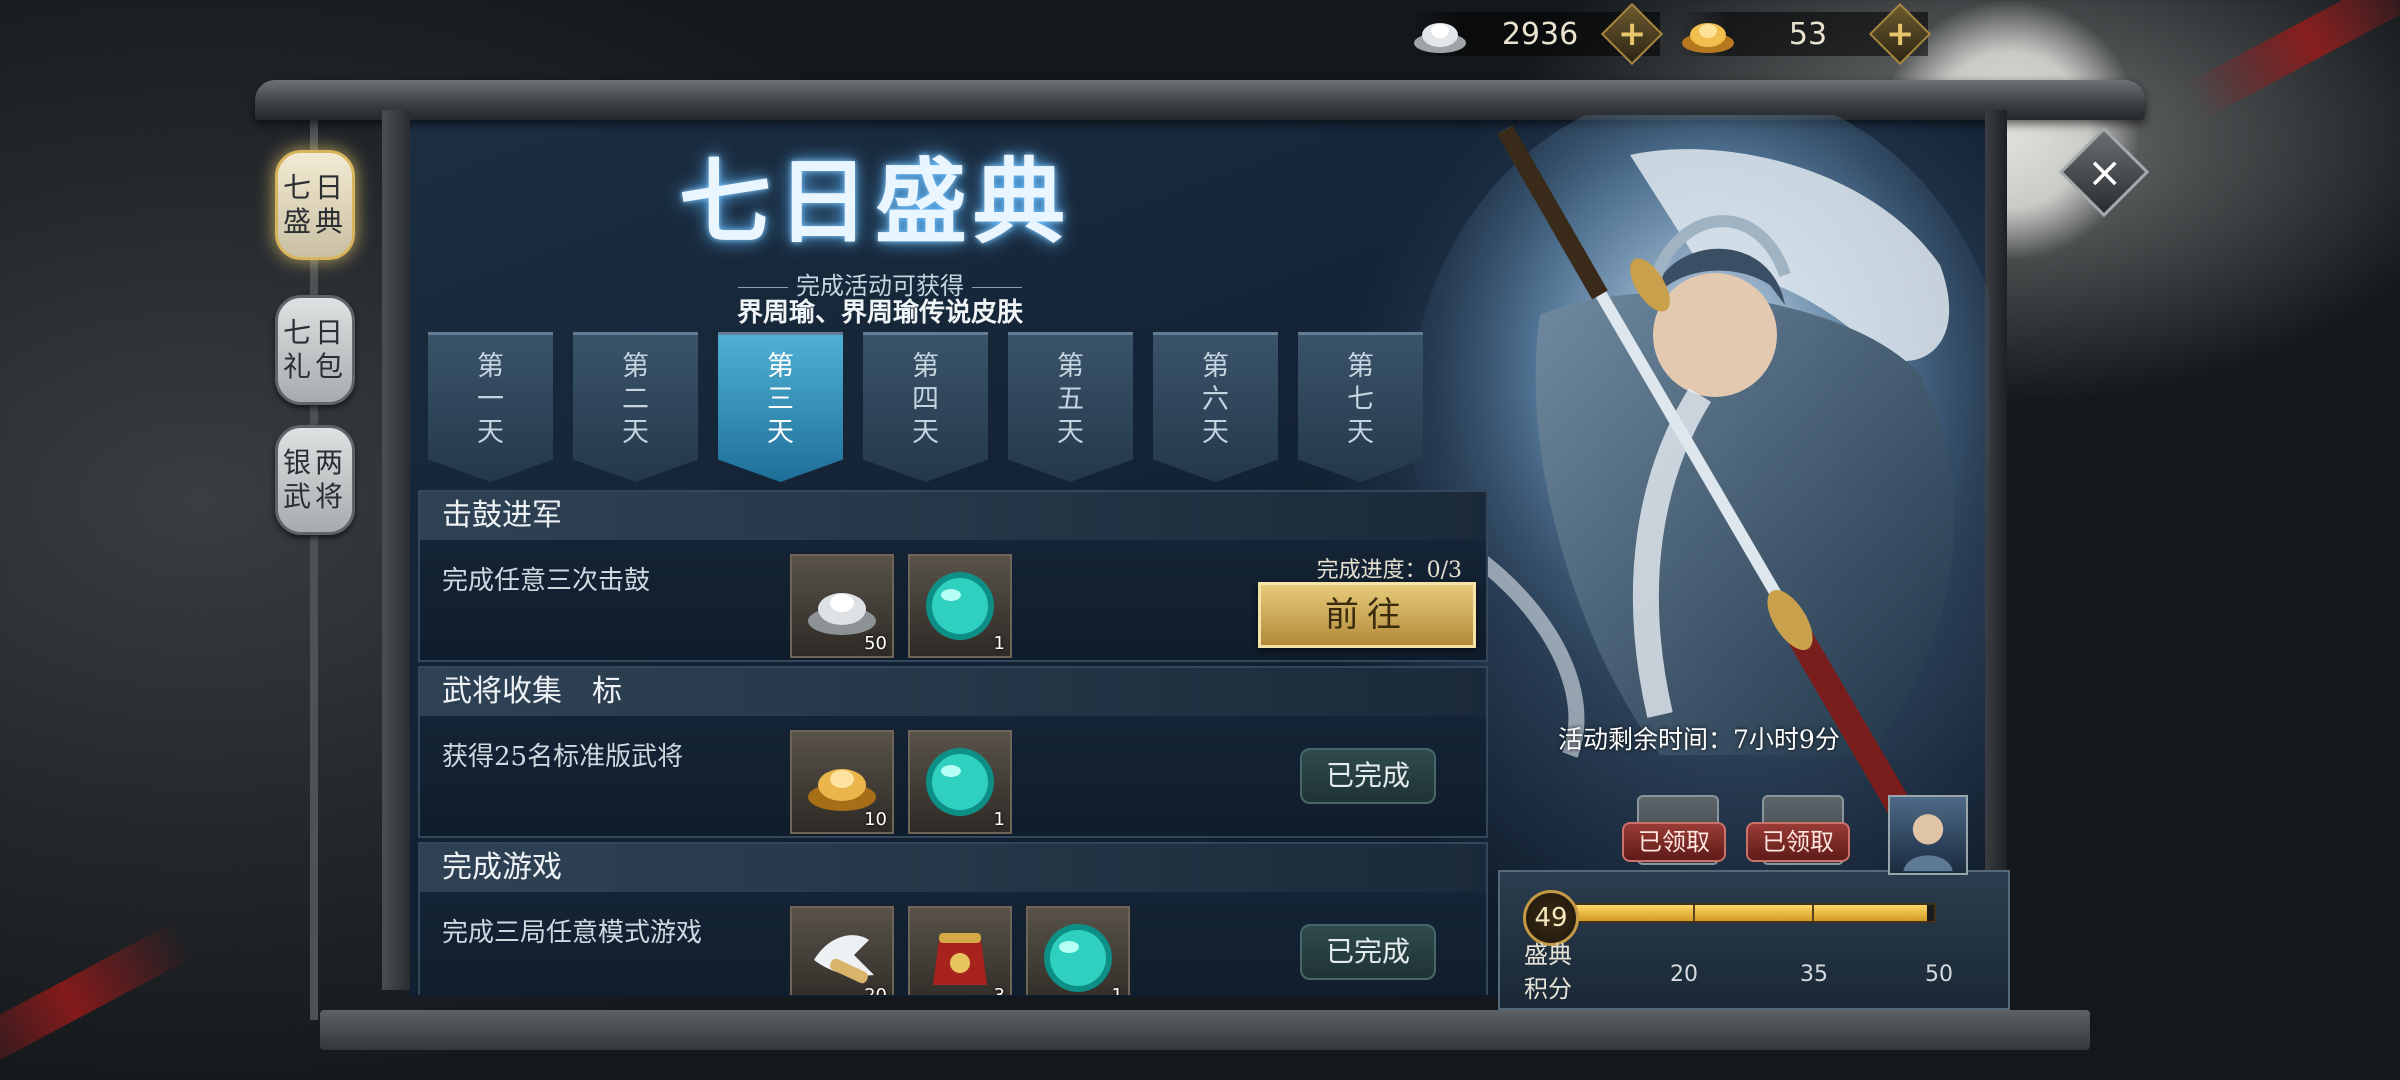  Describe the element at coordinates (875, 643) in the screenshot. I see `reward-quantity: 50` at that location.